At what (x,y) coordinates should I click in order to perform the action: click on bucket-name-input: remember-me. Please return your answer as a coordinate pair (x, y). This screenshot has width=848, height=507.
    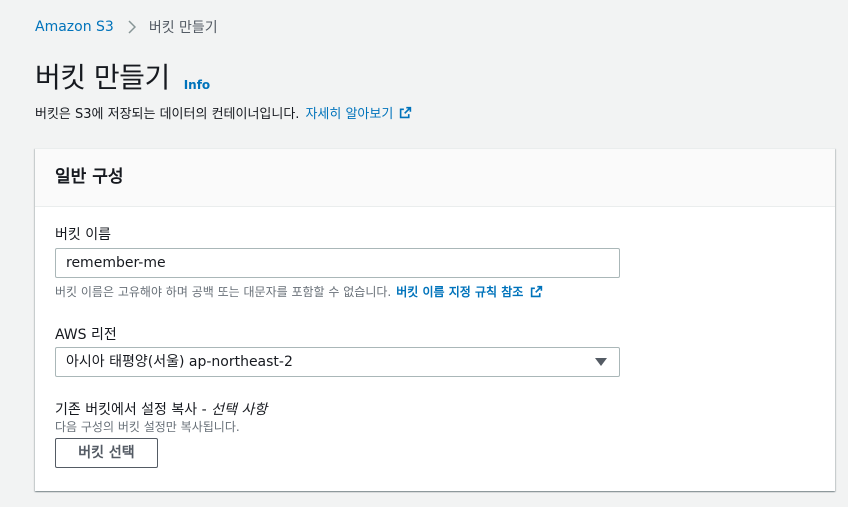
    Looking at the image, I should click on (337, 263).